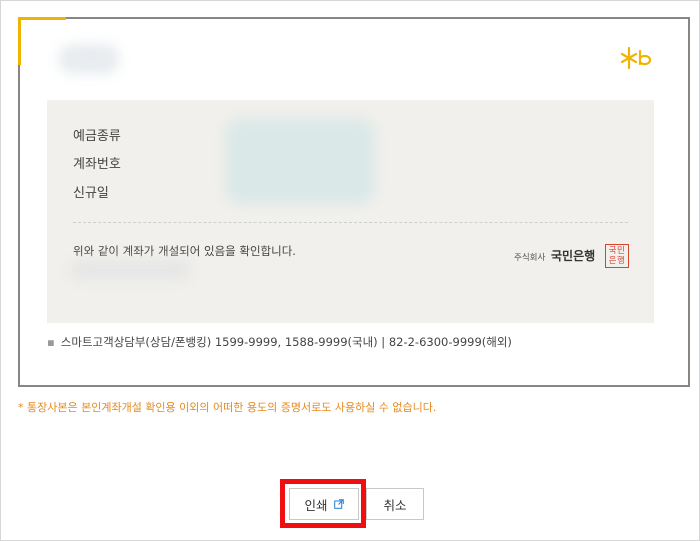  I want to click on print-button: 인쇄, so click(324, 504).